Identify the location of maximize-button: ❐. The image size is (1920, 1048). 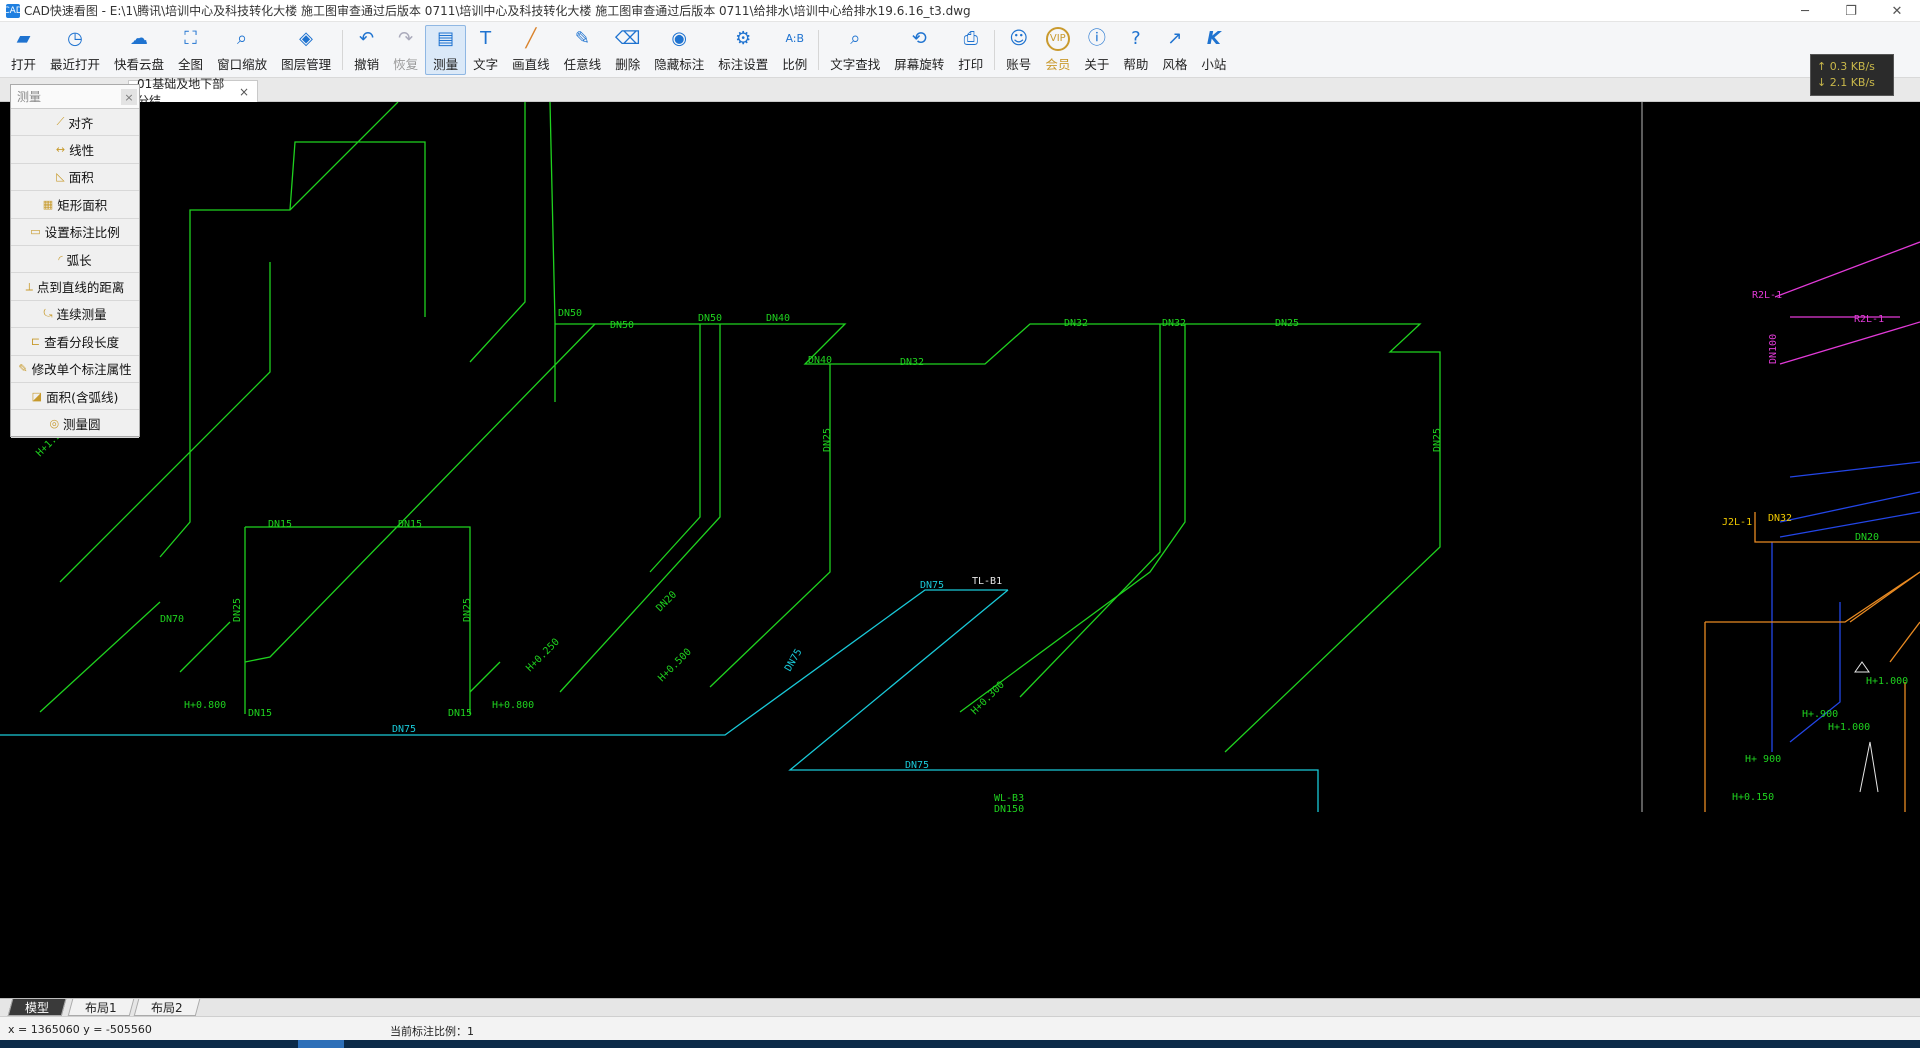
(1851, 11).